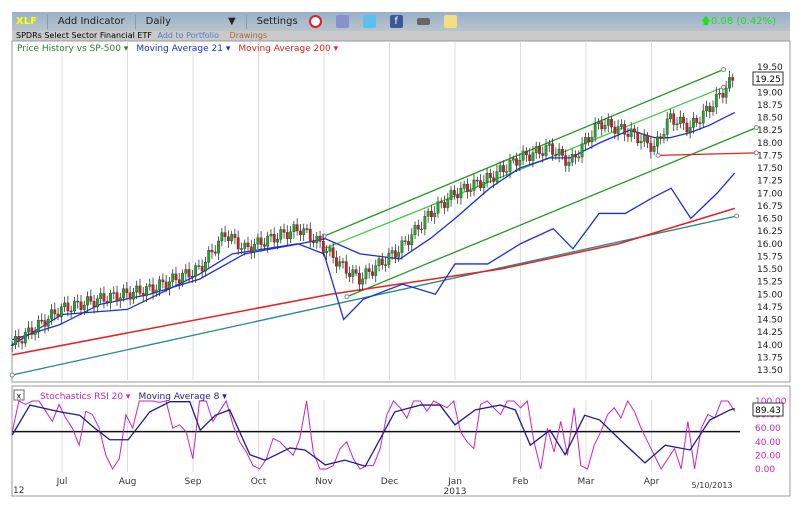  Describe the element at coordinates (770, 182) in the screenshot. I see `y-tick-label: 17.25` at that location.